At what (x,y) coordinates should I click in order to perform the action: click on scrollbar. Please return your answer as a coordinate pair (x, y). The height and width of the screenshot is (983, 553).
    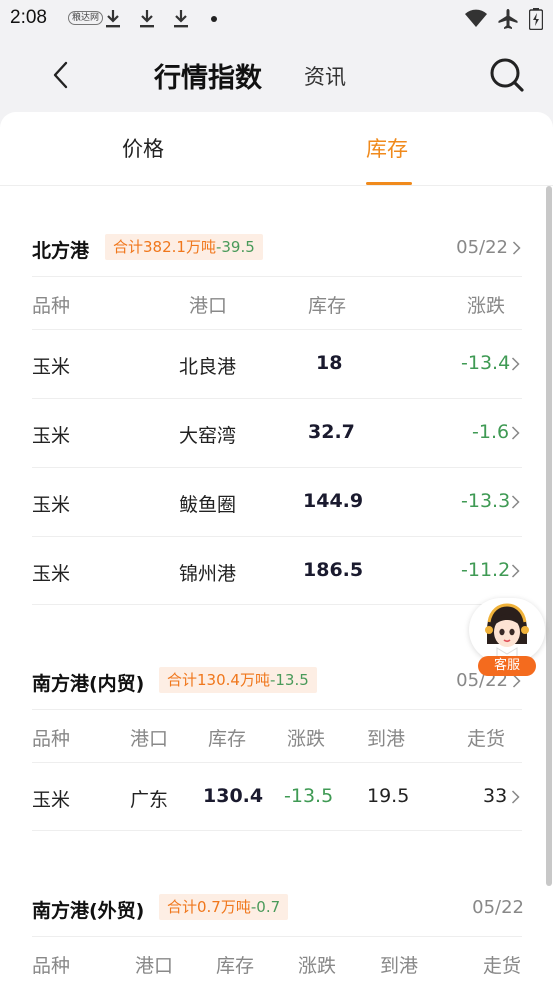
    Looking at the image, I should click on (549, 536).